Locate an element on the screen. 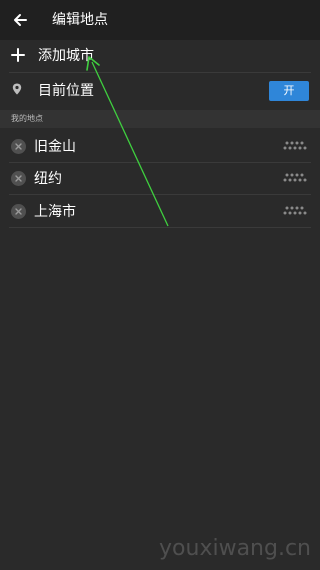 The height and width of the screenshot is (570, 320). current-location-toggle: 开 is located at coordinates (289, 91).